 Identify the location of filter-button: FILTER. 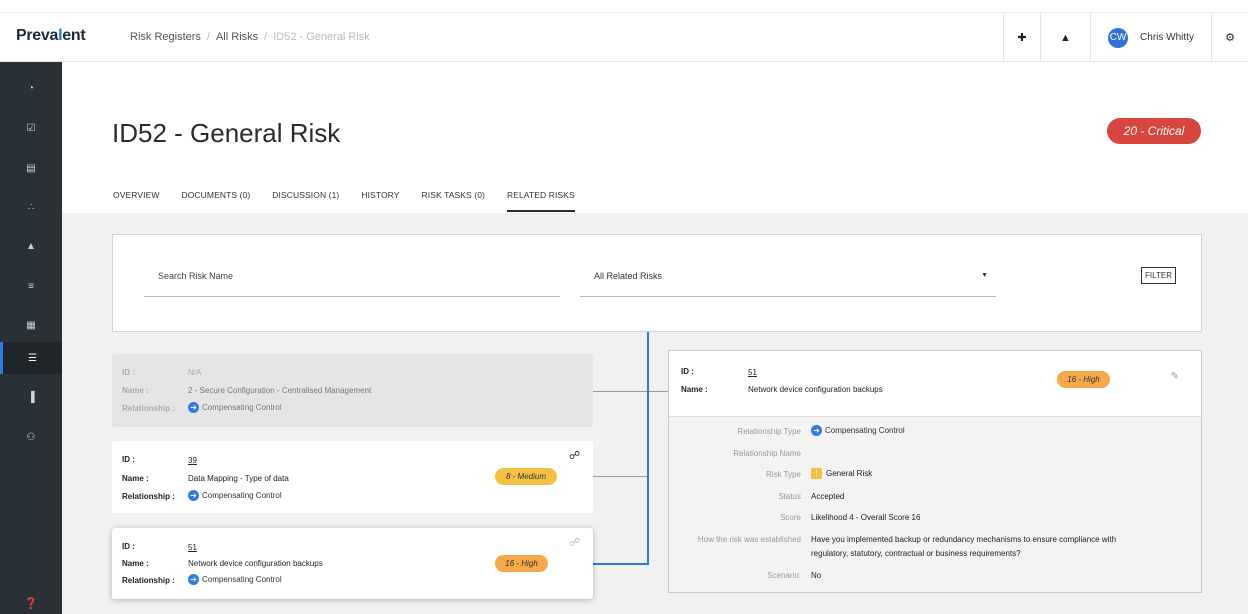
(1158, 275).